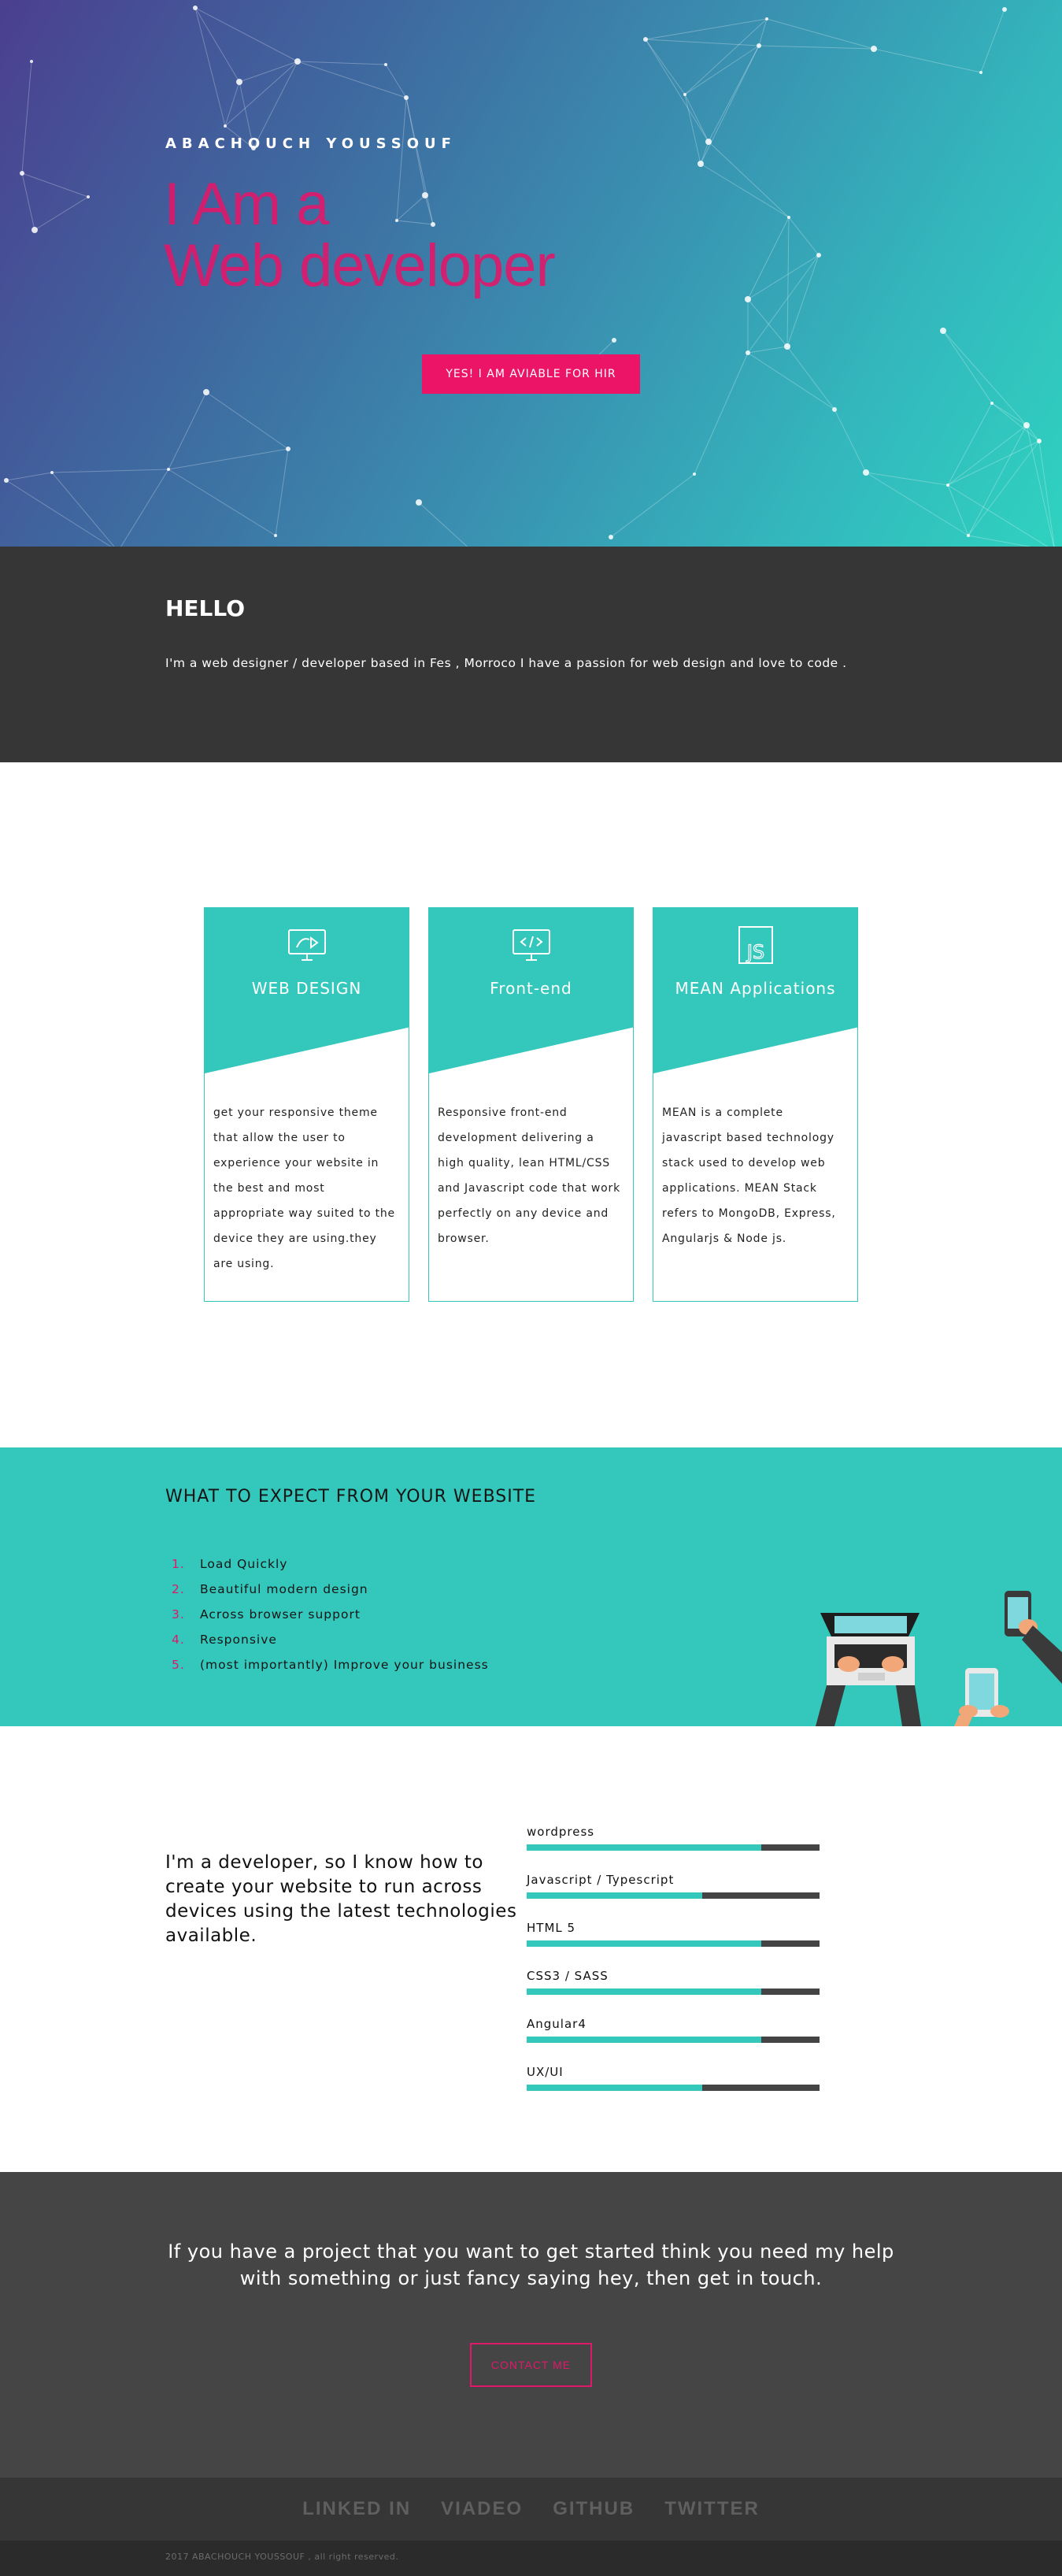  What do you see at coordinates (545, 2072) in the screenshot?
I see `skill-label: UX/UI` at bounding box center [545, 2072].